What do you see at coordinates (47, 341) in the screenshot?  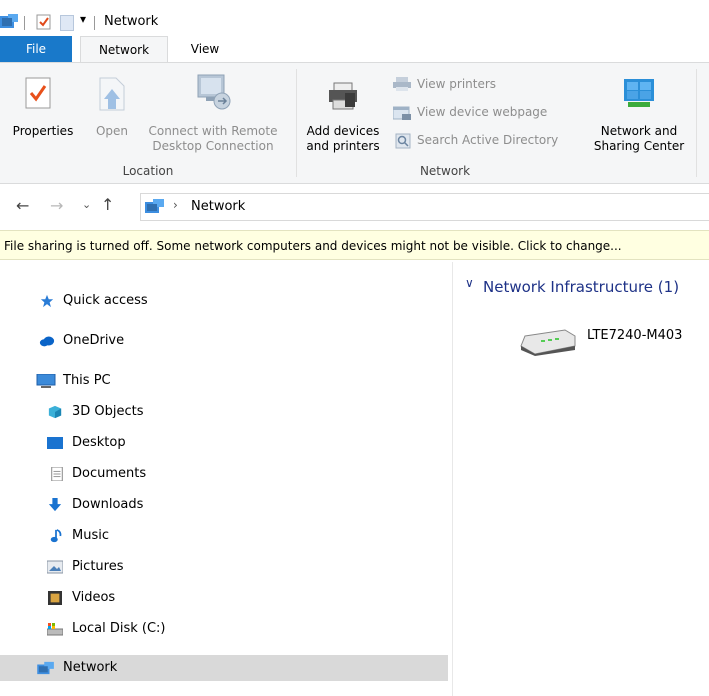 I see `cloud-icon` at bounding box center [47, 341].